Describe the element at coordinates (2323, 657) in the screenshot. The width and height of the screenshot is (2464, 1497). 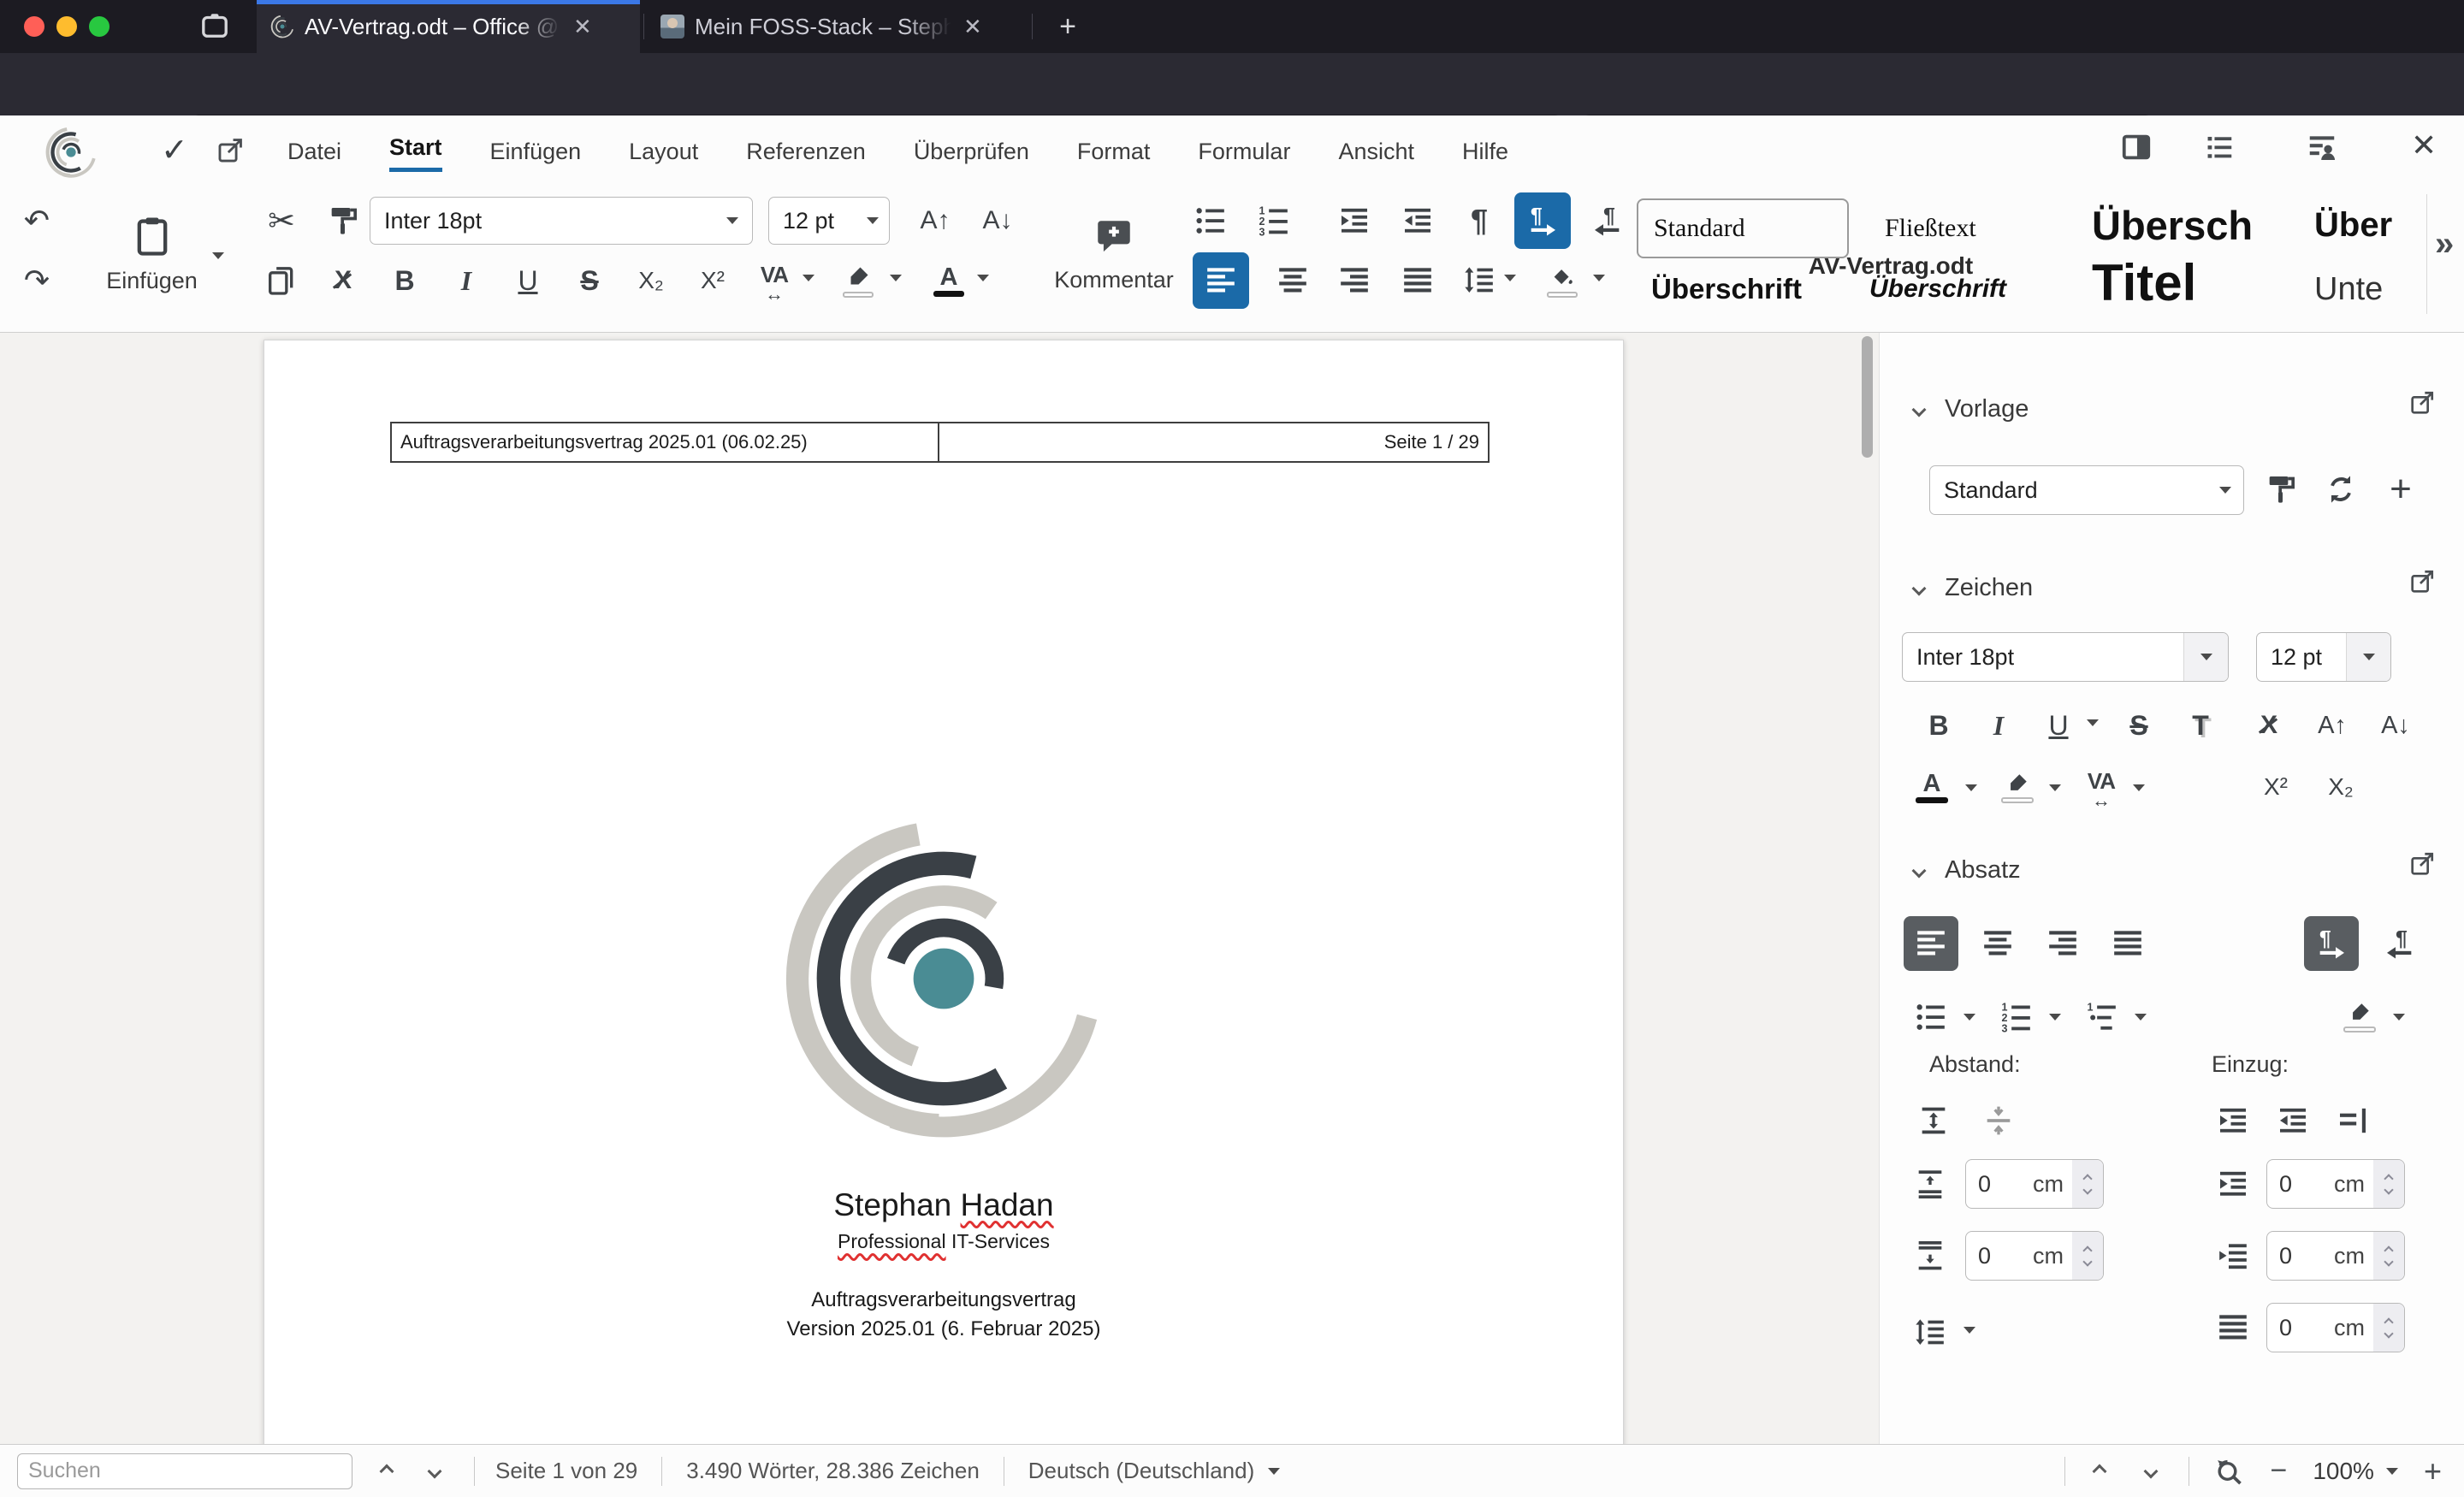
I see `sidebar-font-size-combobox: 12 pt` at that location.